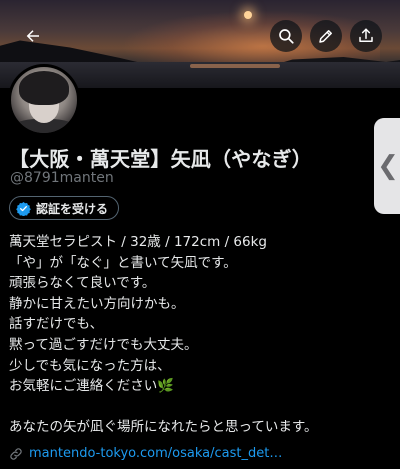 The image size is (400, 469). What do you see at coordinates (248, 15) in the screenshot?
I see `banner-sun` at bounding box center [248, 15].